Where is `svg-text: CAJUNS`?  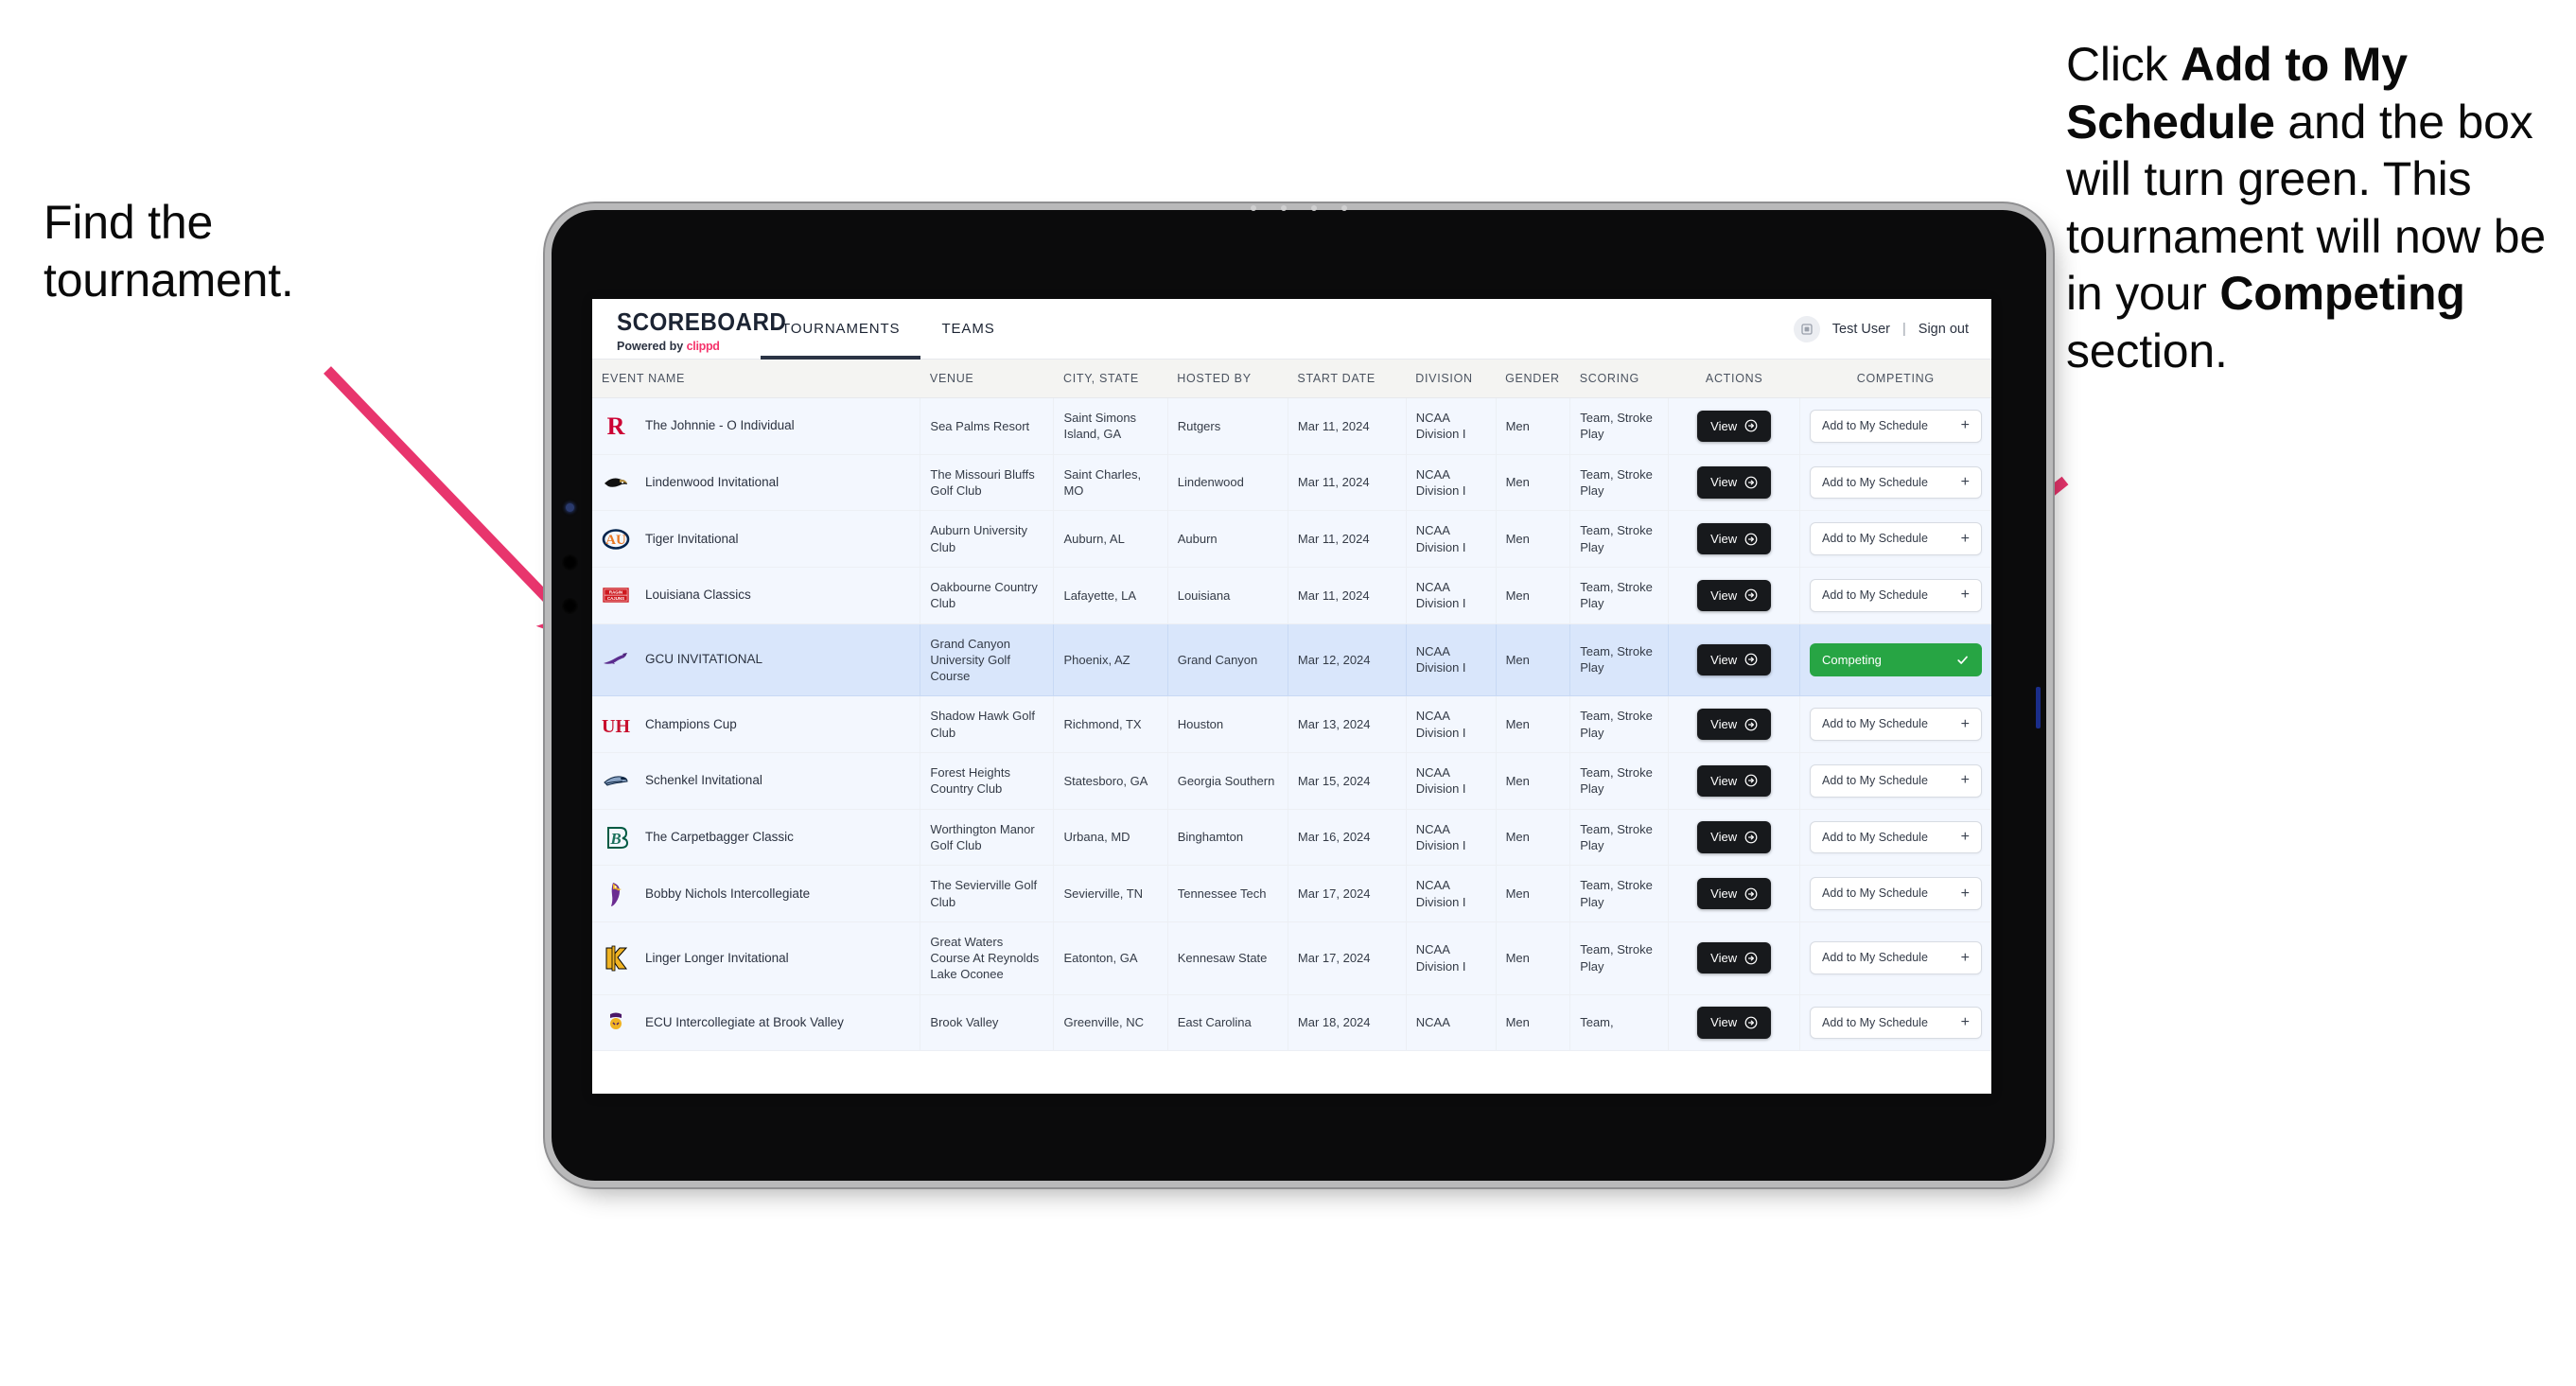
svg-text: CAJUNS is located at coordinates (615, 598).